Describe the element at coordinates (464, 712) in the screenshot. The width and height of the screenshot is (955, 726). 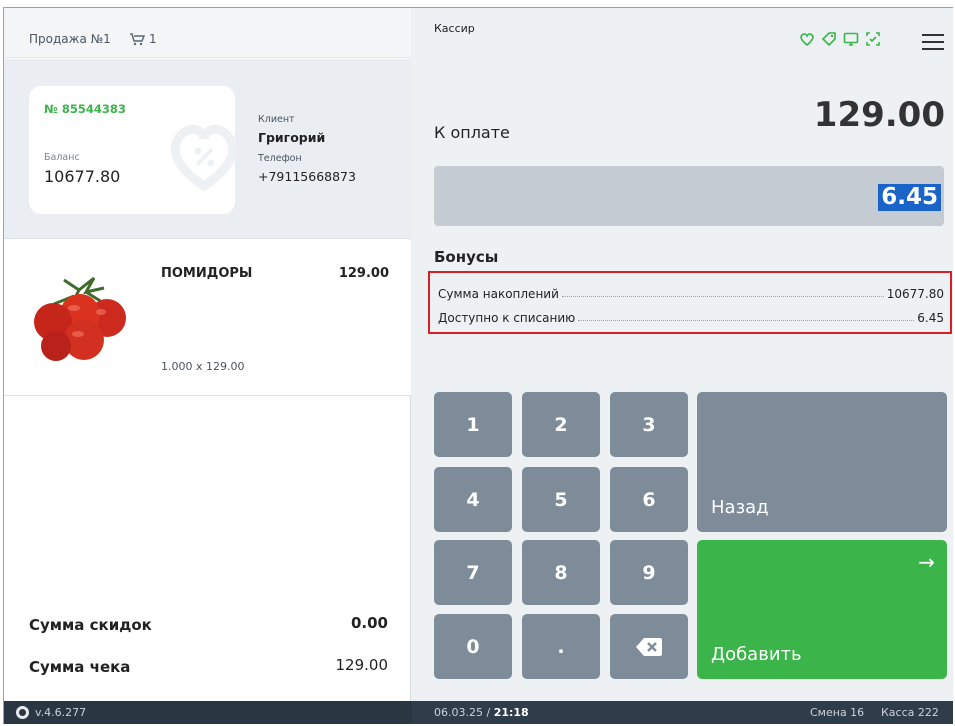
I see `date: 06.03.25 /` at that location.